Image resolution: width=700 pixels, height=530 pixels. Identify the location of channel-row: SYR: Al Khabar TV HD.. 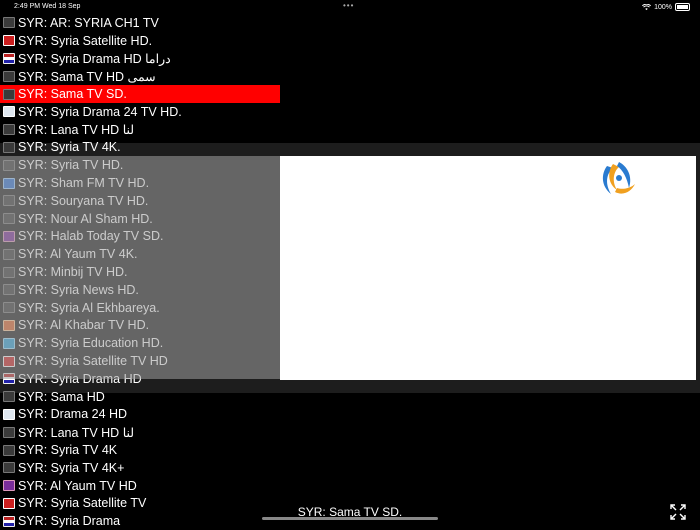
(140, 326).